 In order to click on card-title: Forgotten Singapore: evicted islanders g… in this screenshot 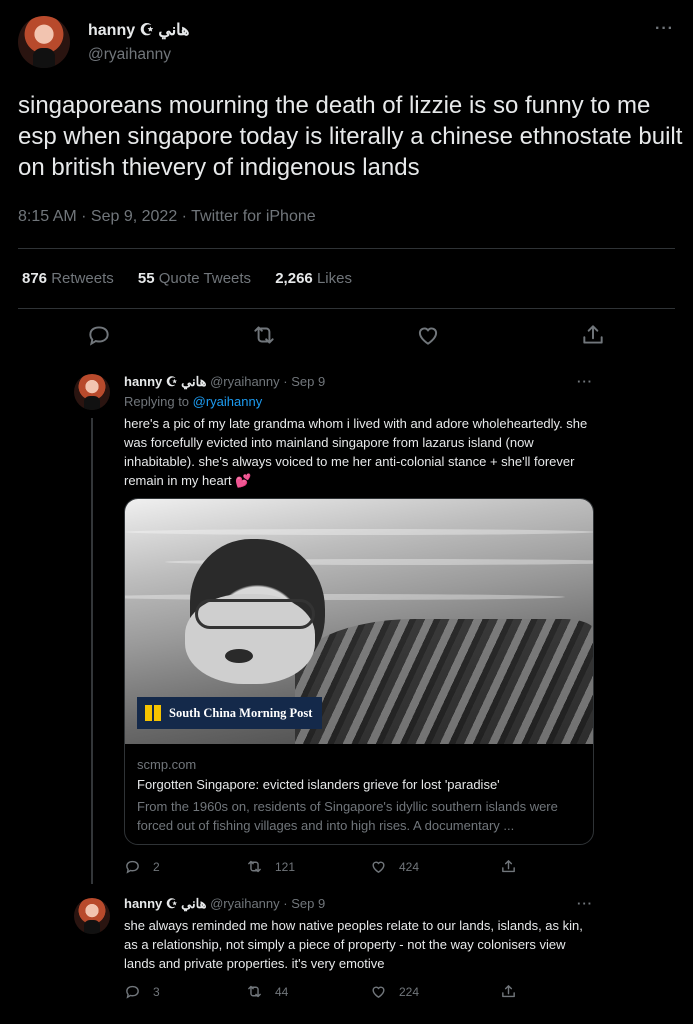, I will do `click(318, 784)`.